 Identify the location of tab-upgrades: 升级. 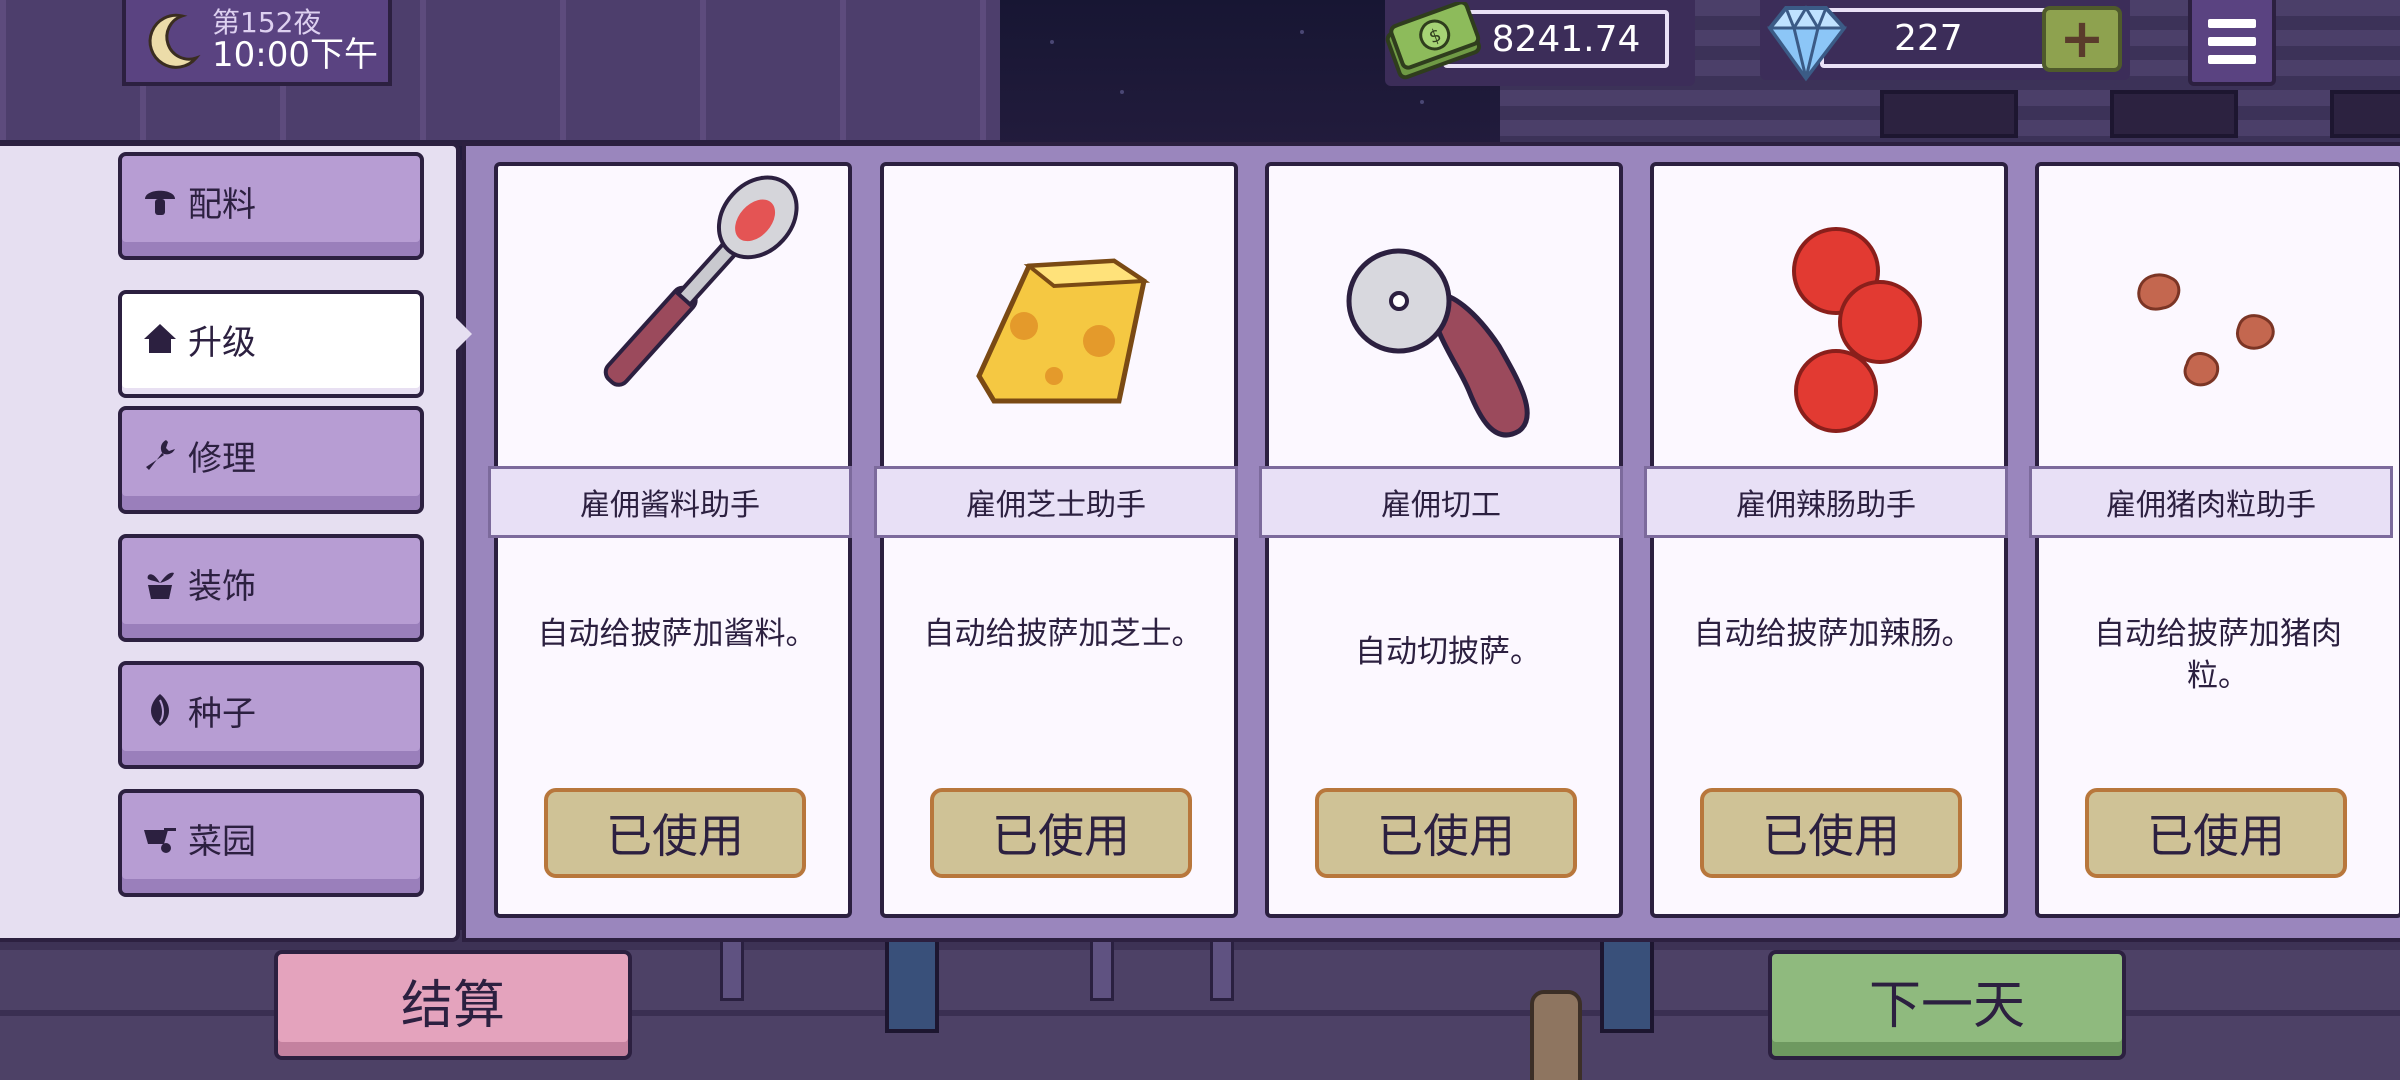
(271, 344).